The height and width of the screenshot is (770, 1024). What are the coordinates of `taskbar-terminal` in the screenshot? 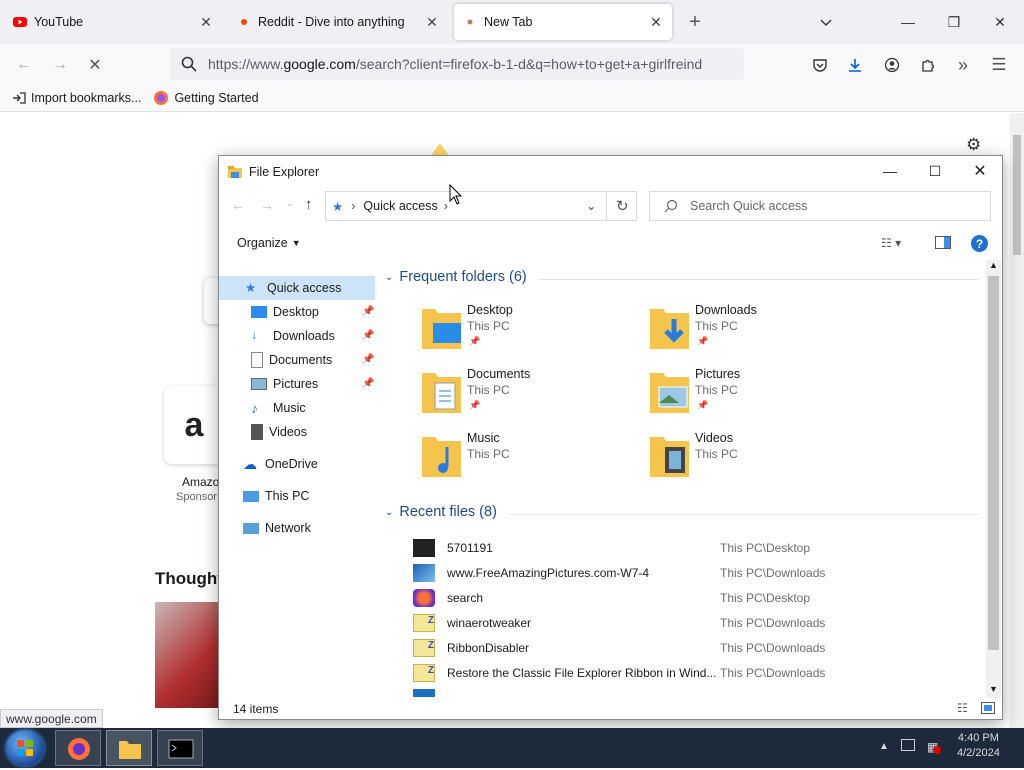 It's located at (180, 748).